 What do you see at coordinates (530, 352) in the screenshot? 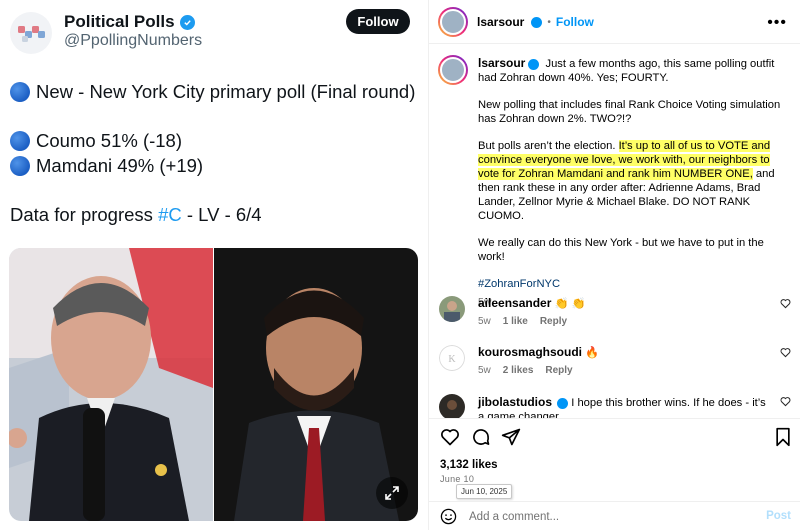
I see `commenter-username: kourosmaghsoudi` at bounding box center [530, 352].